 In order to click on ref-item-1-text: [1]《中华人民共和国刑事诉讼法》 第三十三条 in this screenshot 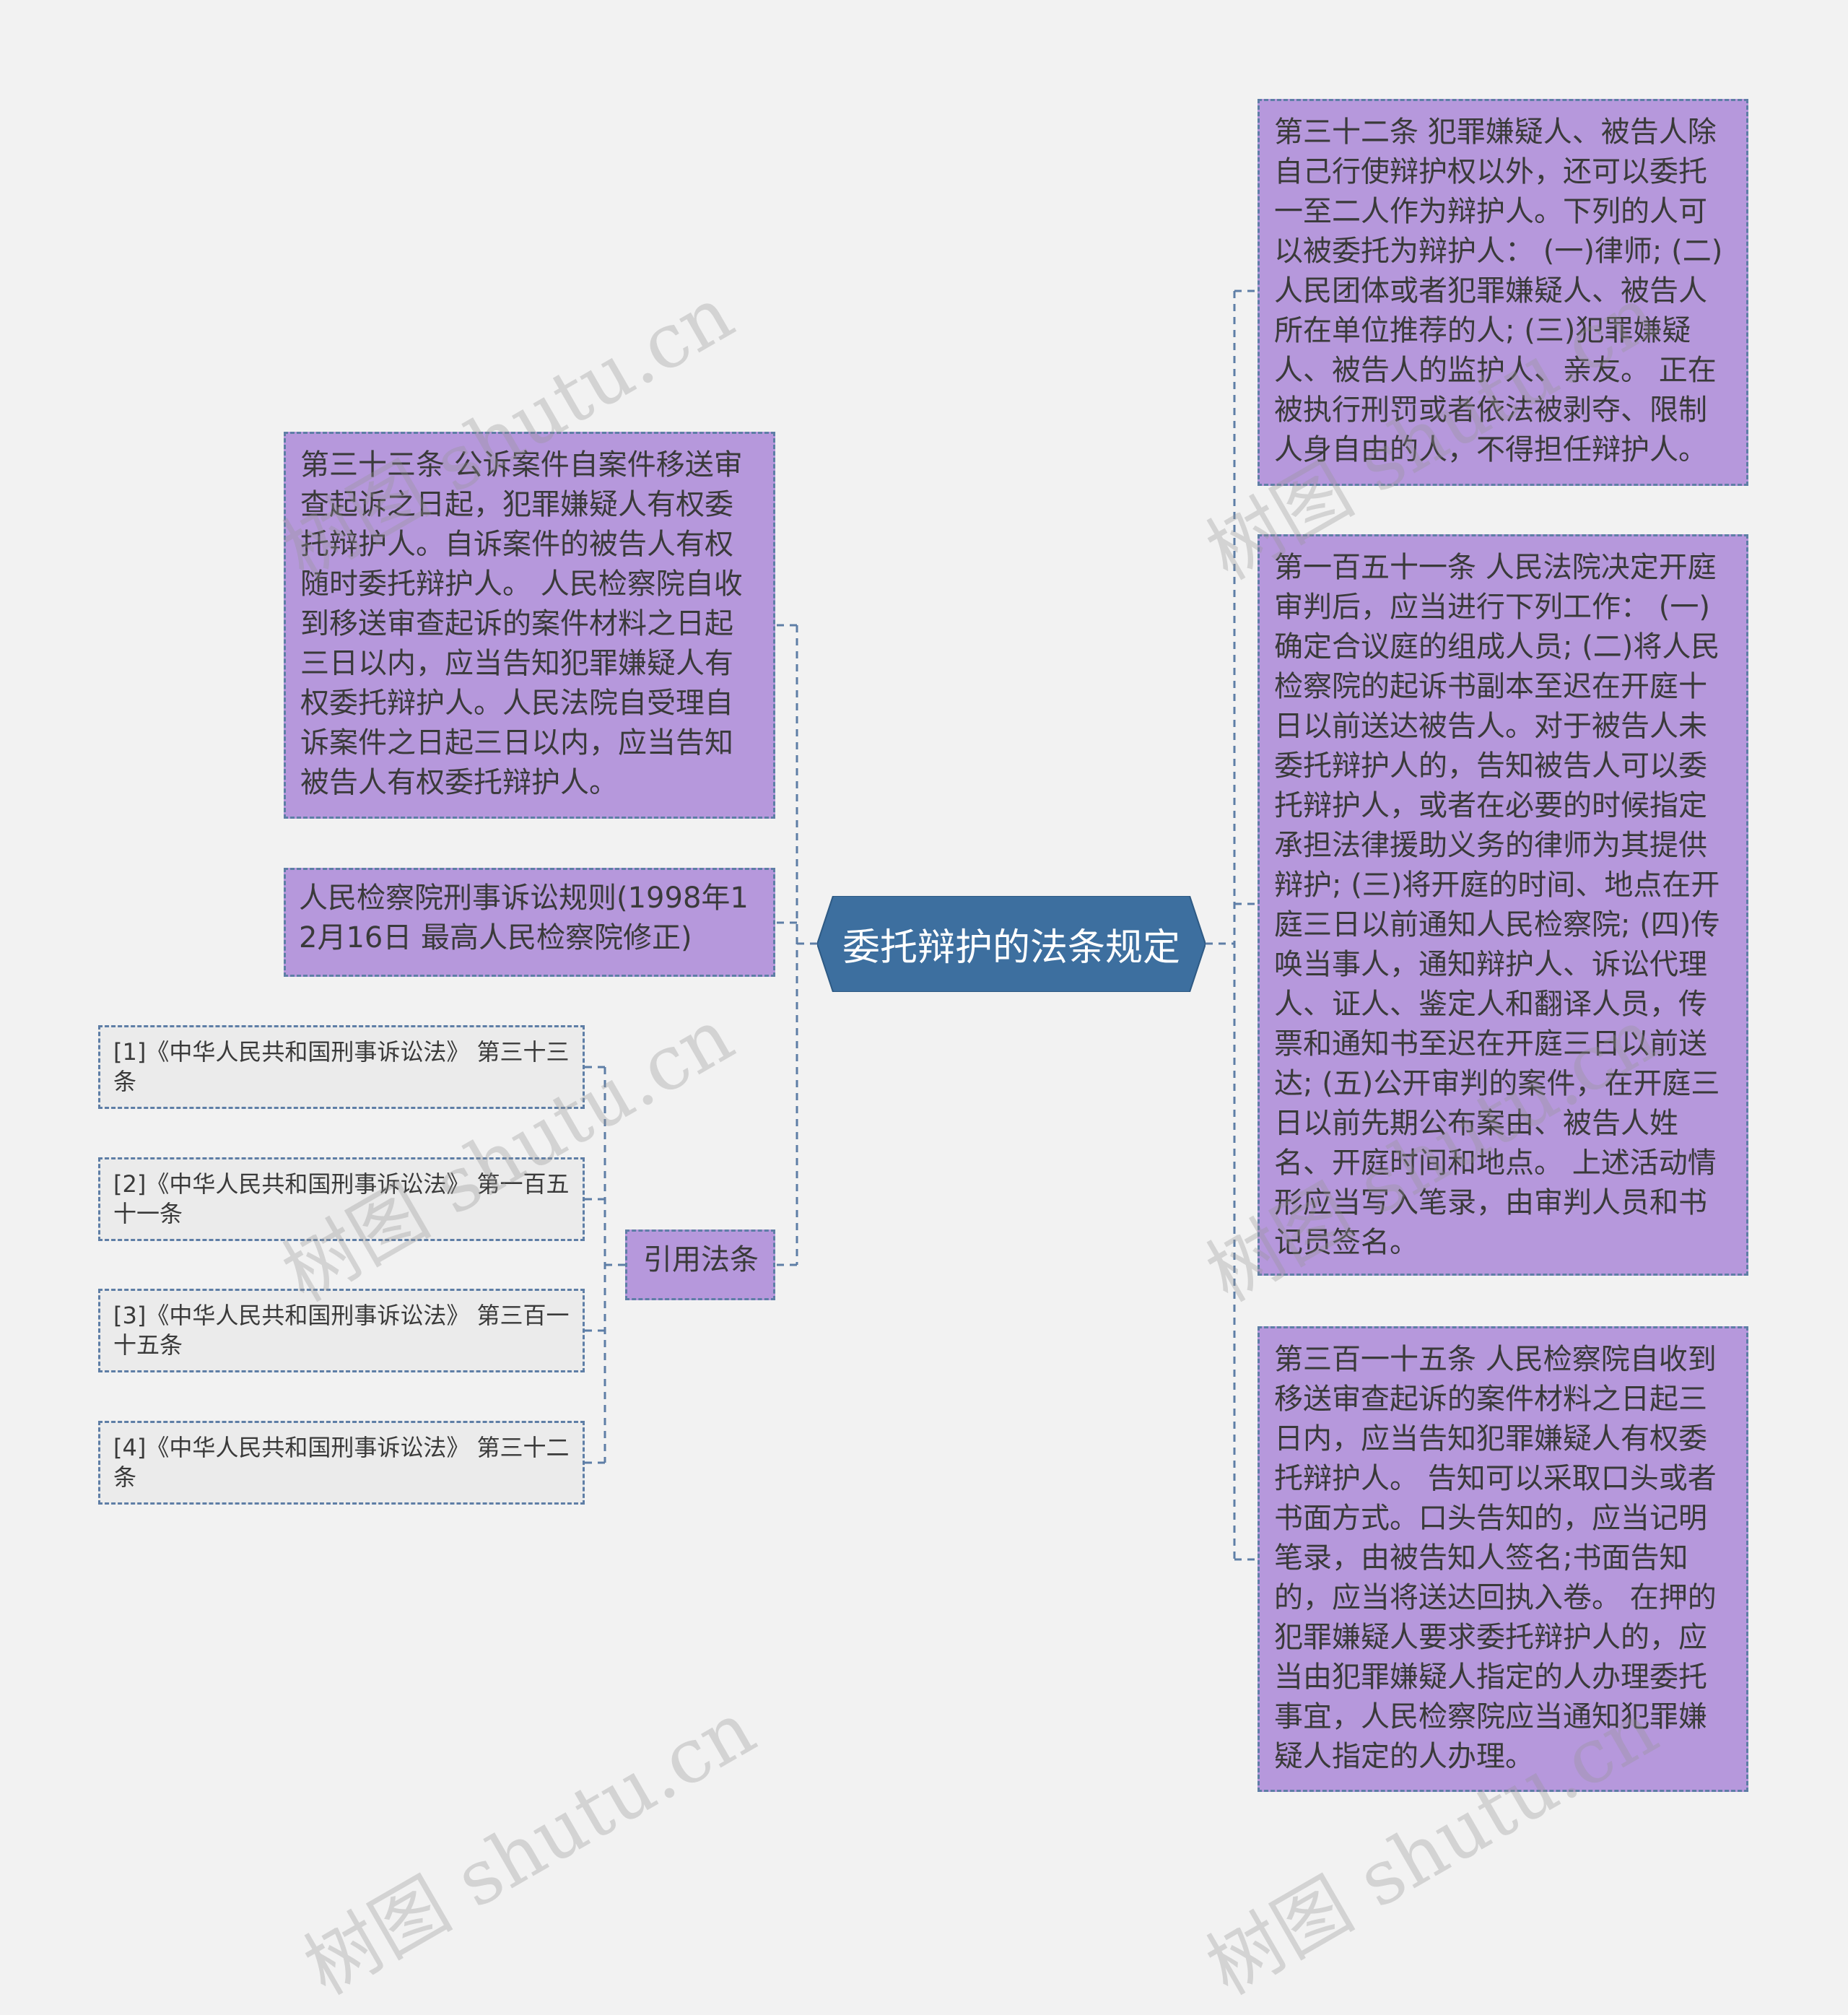, I will do `click(341, 1066)`.